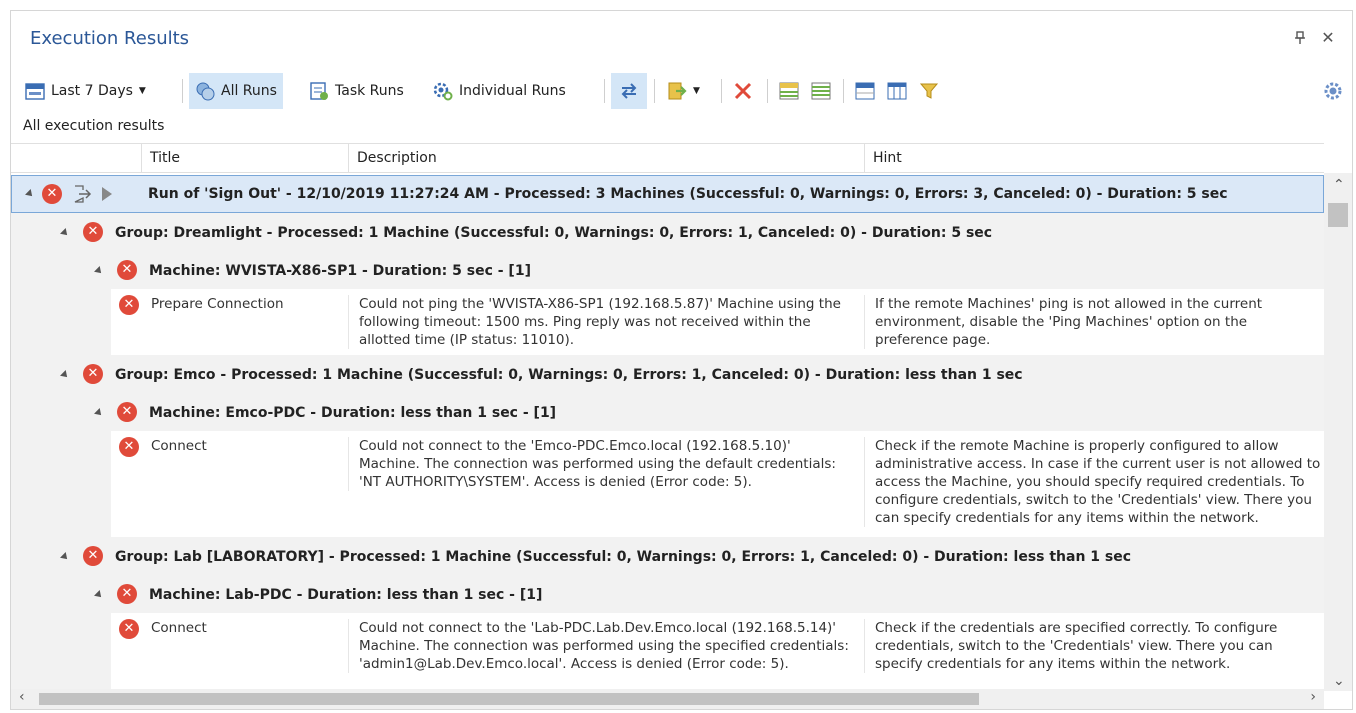 The height and width of the screenshot is (713, 1356). I want to click on columns-icon, so click(897, 91).